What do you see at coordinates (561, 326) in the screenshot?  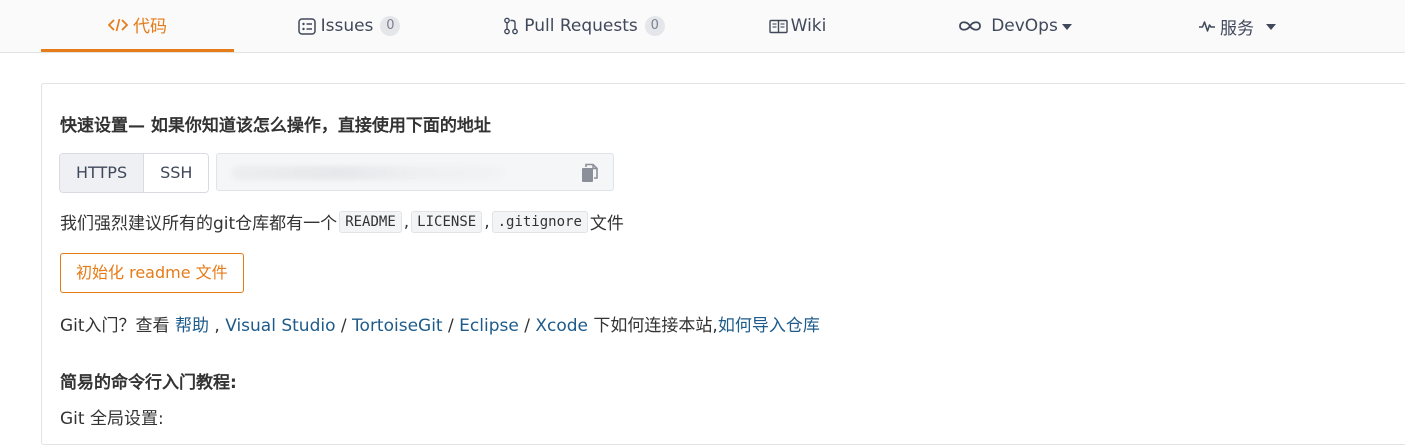 I see `xcode-link: Xcode` at bounding box center [561, 326].